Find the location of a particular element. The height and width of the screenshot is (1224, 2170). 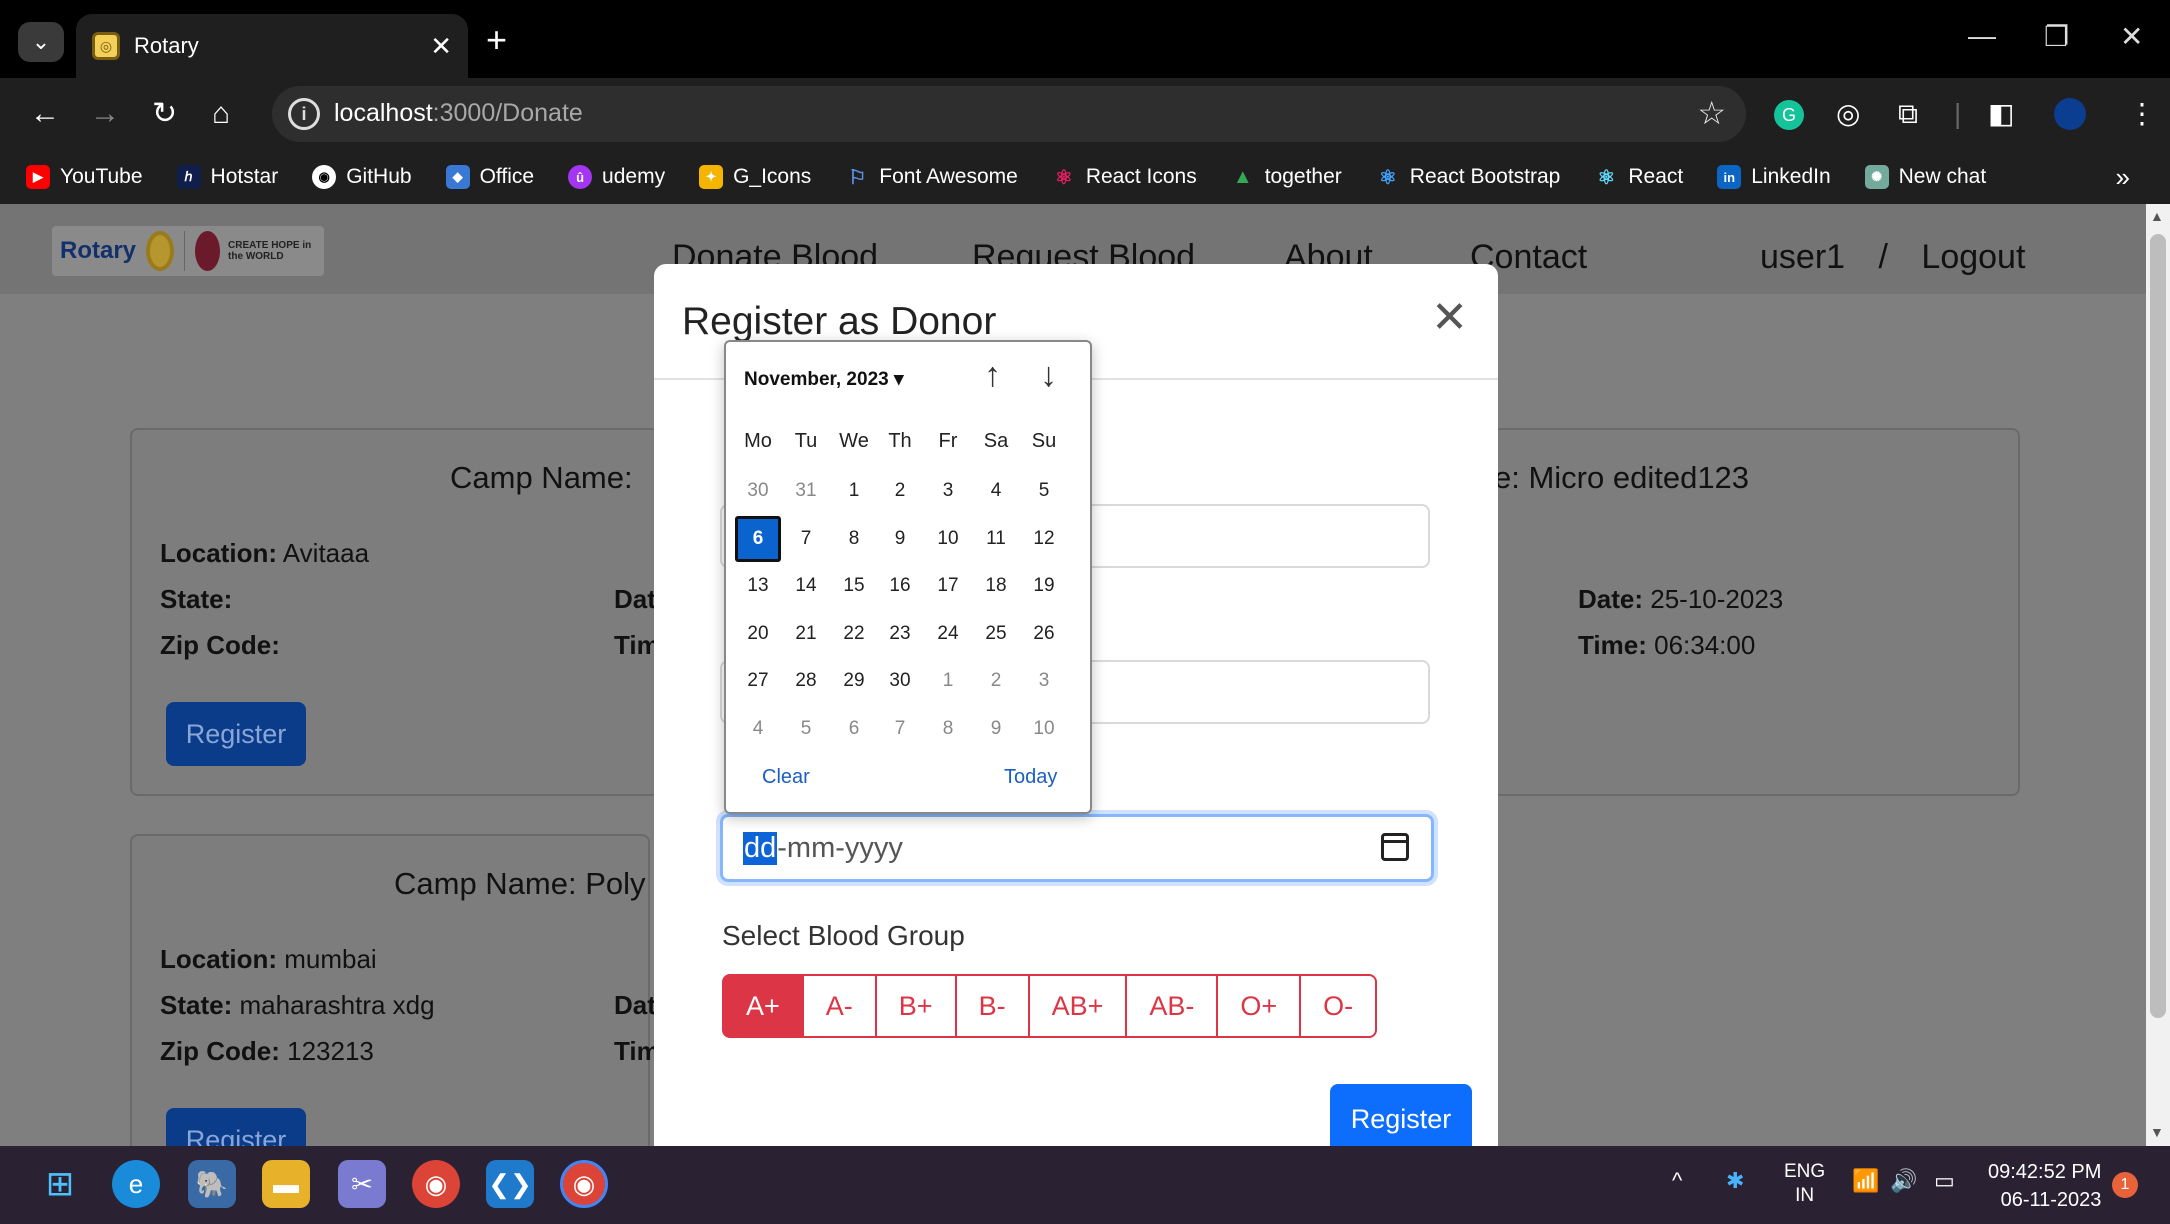

home-icon: ⌂ is located at coordinates (221, 114).